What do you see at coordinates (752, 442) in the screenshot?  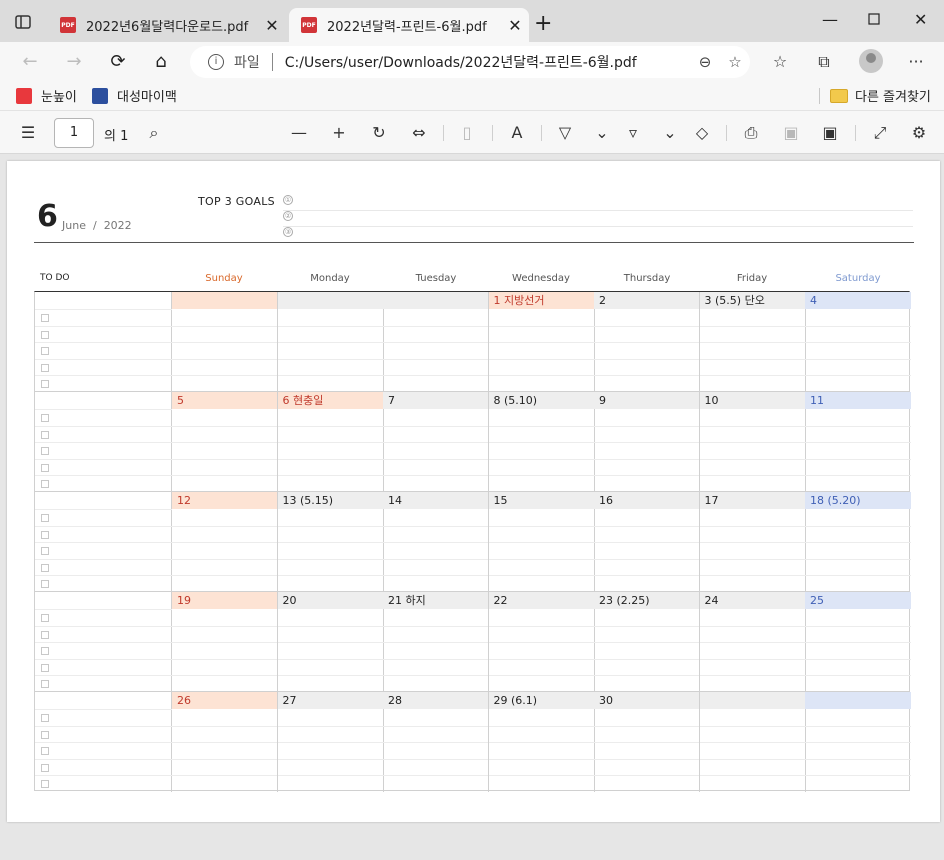 I see `day-cell: 10` at bounding box center [752, 442].